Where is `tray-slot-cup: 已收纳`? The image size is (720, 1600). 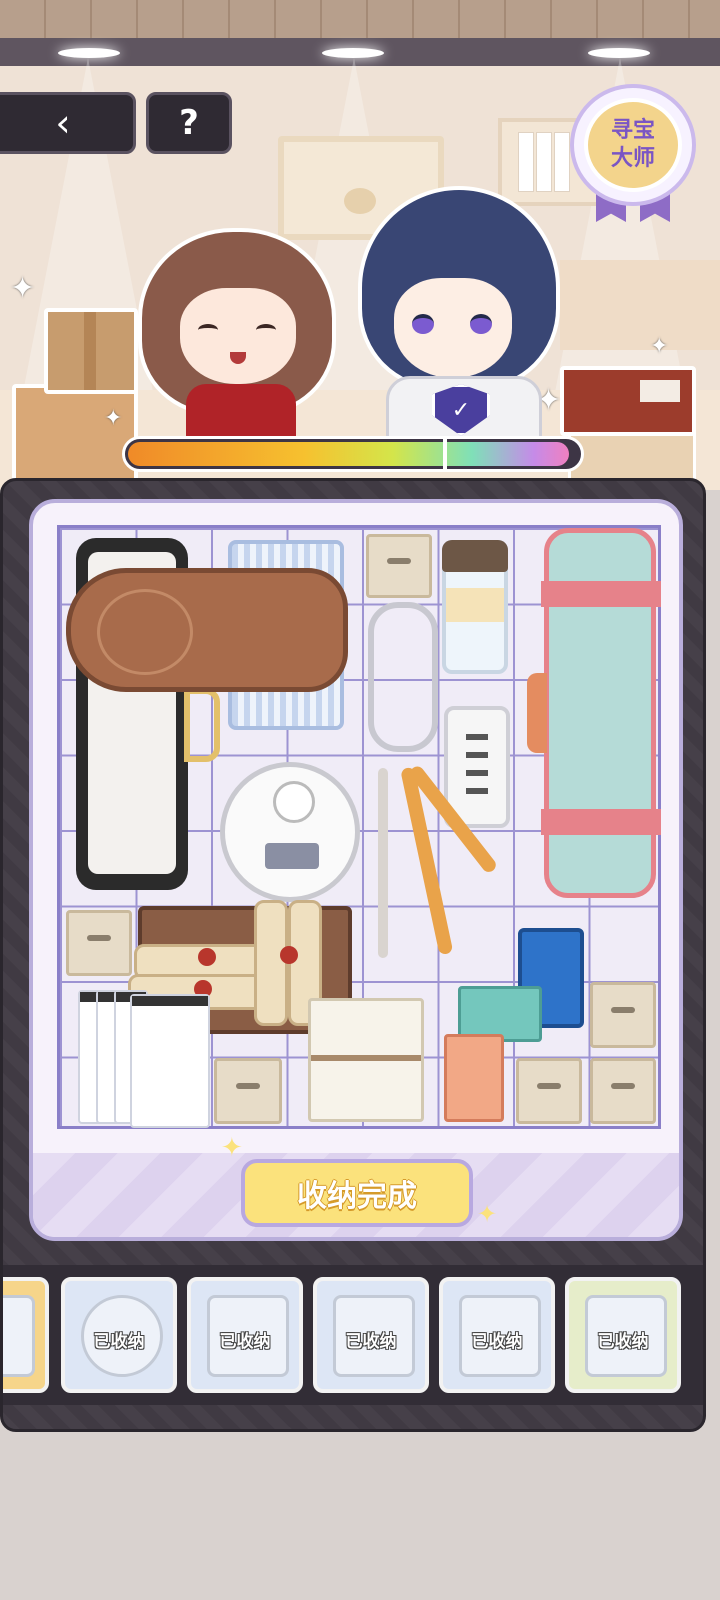 tray-slot-cup: 已收纳 is located at coordinates (623, 1335).